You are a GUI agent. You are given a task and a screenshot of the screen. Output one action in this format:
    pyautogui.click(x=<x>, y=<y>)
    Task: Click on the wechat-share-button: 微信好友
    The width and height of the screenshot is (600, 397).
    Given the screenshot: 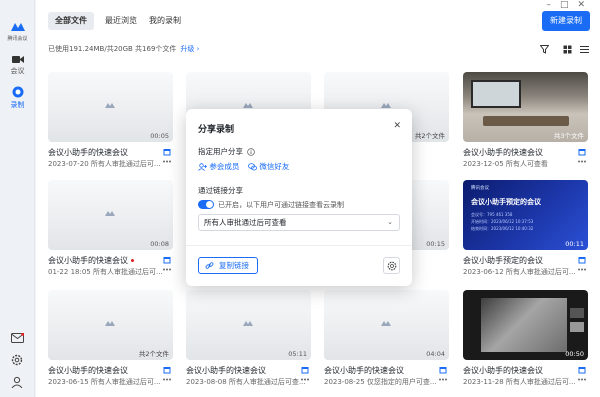 What is the action you would take?
    pyautogui.click(x=268, y=166)
    